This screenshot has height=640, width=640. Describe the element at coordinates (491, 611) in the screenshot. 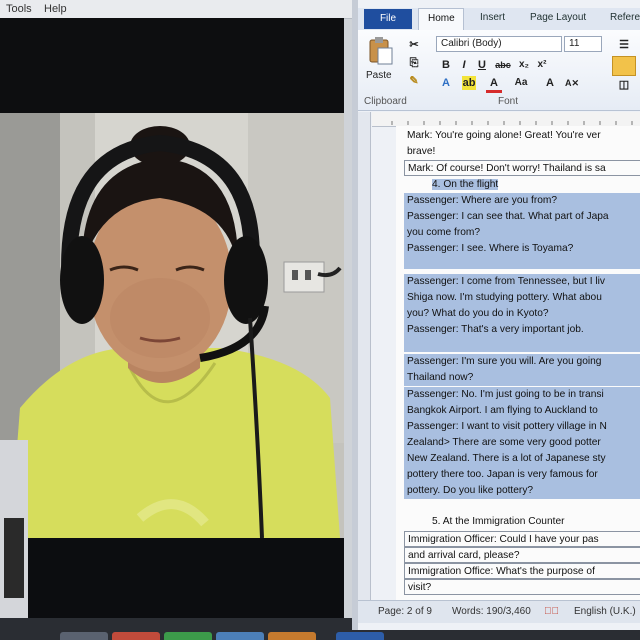

I see `word-count: Words: 190/3,460` at that location.